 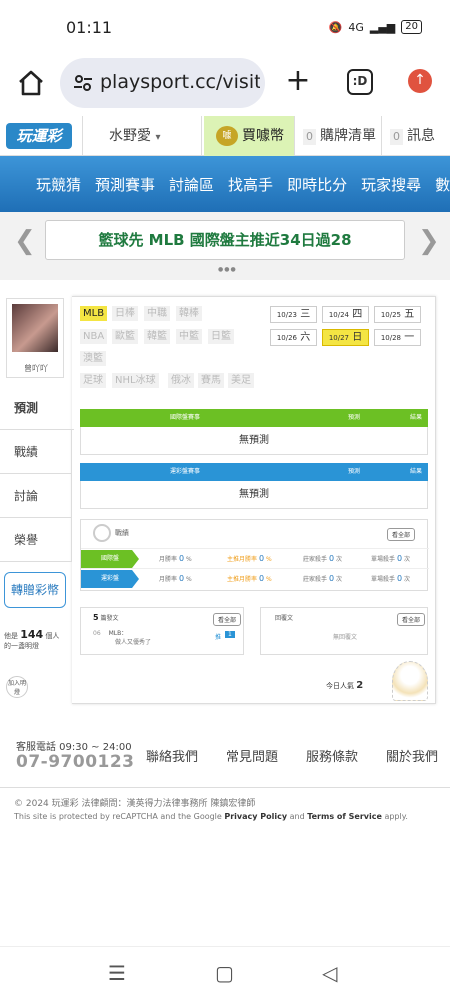 What do you see at coordinates (94, 336) in the screenshot?
I see `league-nba: NBA` at bounding box center [94, 336].